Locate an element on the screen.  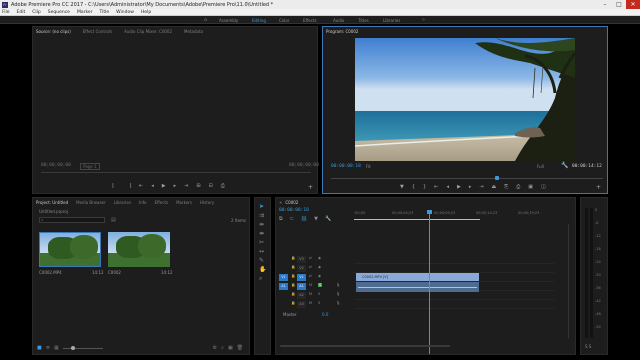
program-add-button-icon: + is located at coordinates (598, 187).